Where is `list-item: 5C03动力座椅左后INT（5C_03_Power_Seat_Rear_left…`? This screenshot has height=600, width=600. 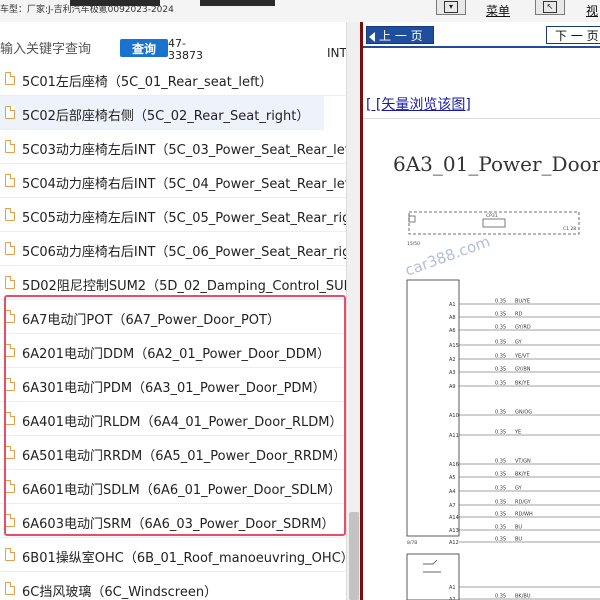
list-item: 5C03动力座椅左后INT（5C_03_Power_Seat_Rear_left… is located at coordinates (180, 147).